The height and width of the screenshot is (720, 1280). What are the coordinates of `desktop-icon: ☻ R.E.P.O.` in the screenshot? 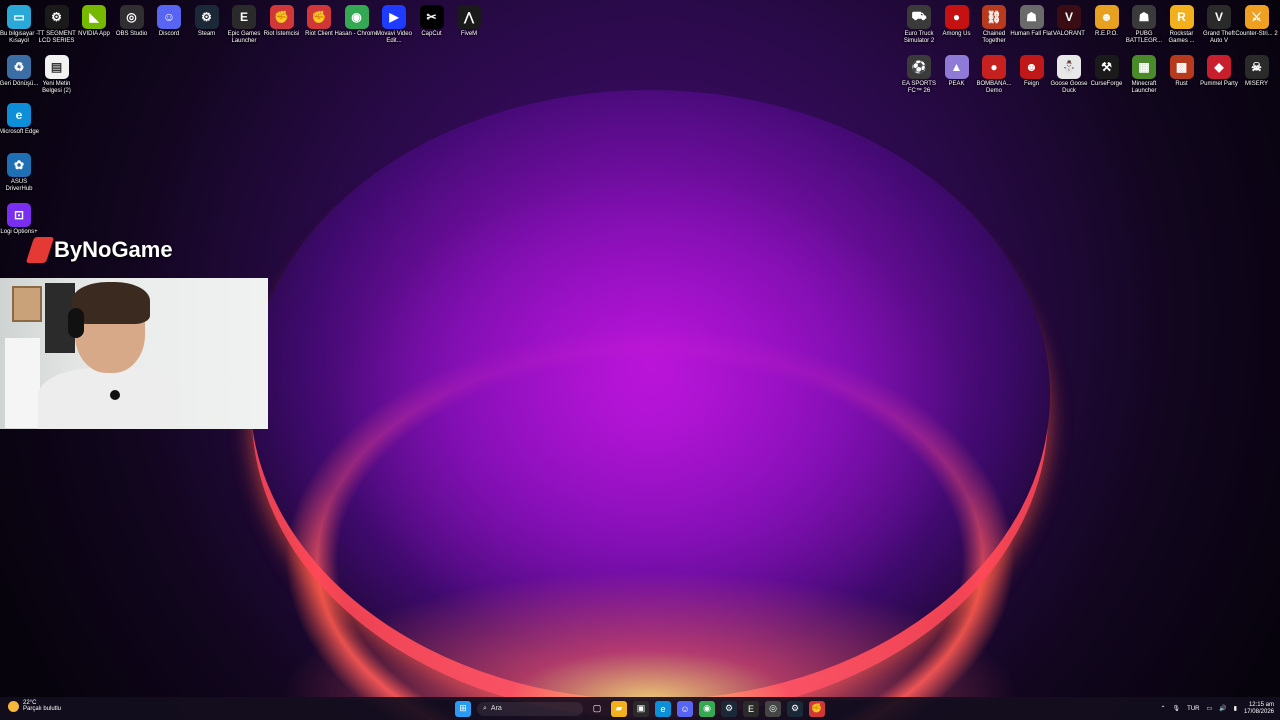 It's located at (1107, 21).